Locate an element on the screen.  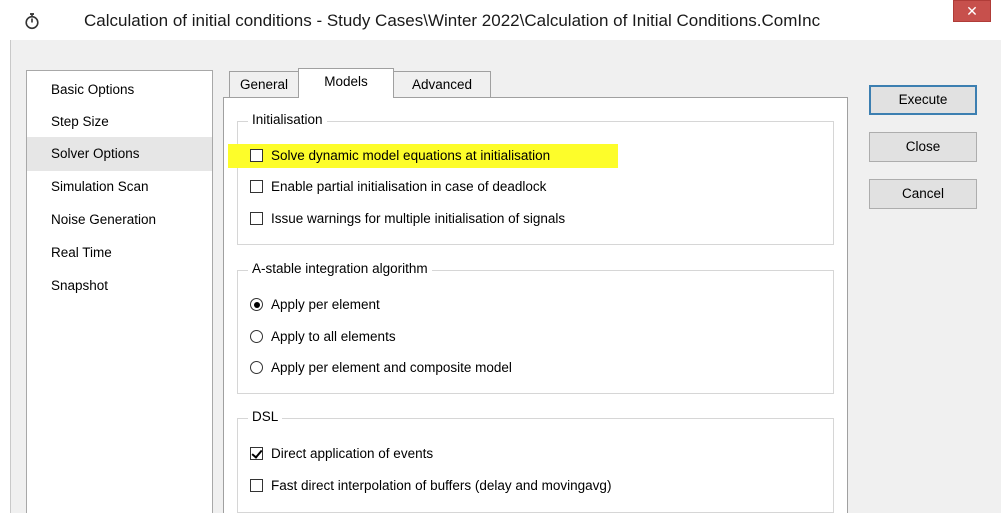
option-apply-per-element-and-composite: Apply per element and composite model is located at coordinates (381, 368).